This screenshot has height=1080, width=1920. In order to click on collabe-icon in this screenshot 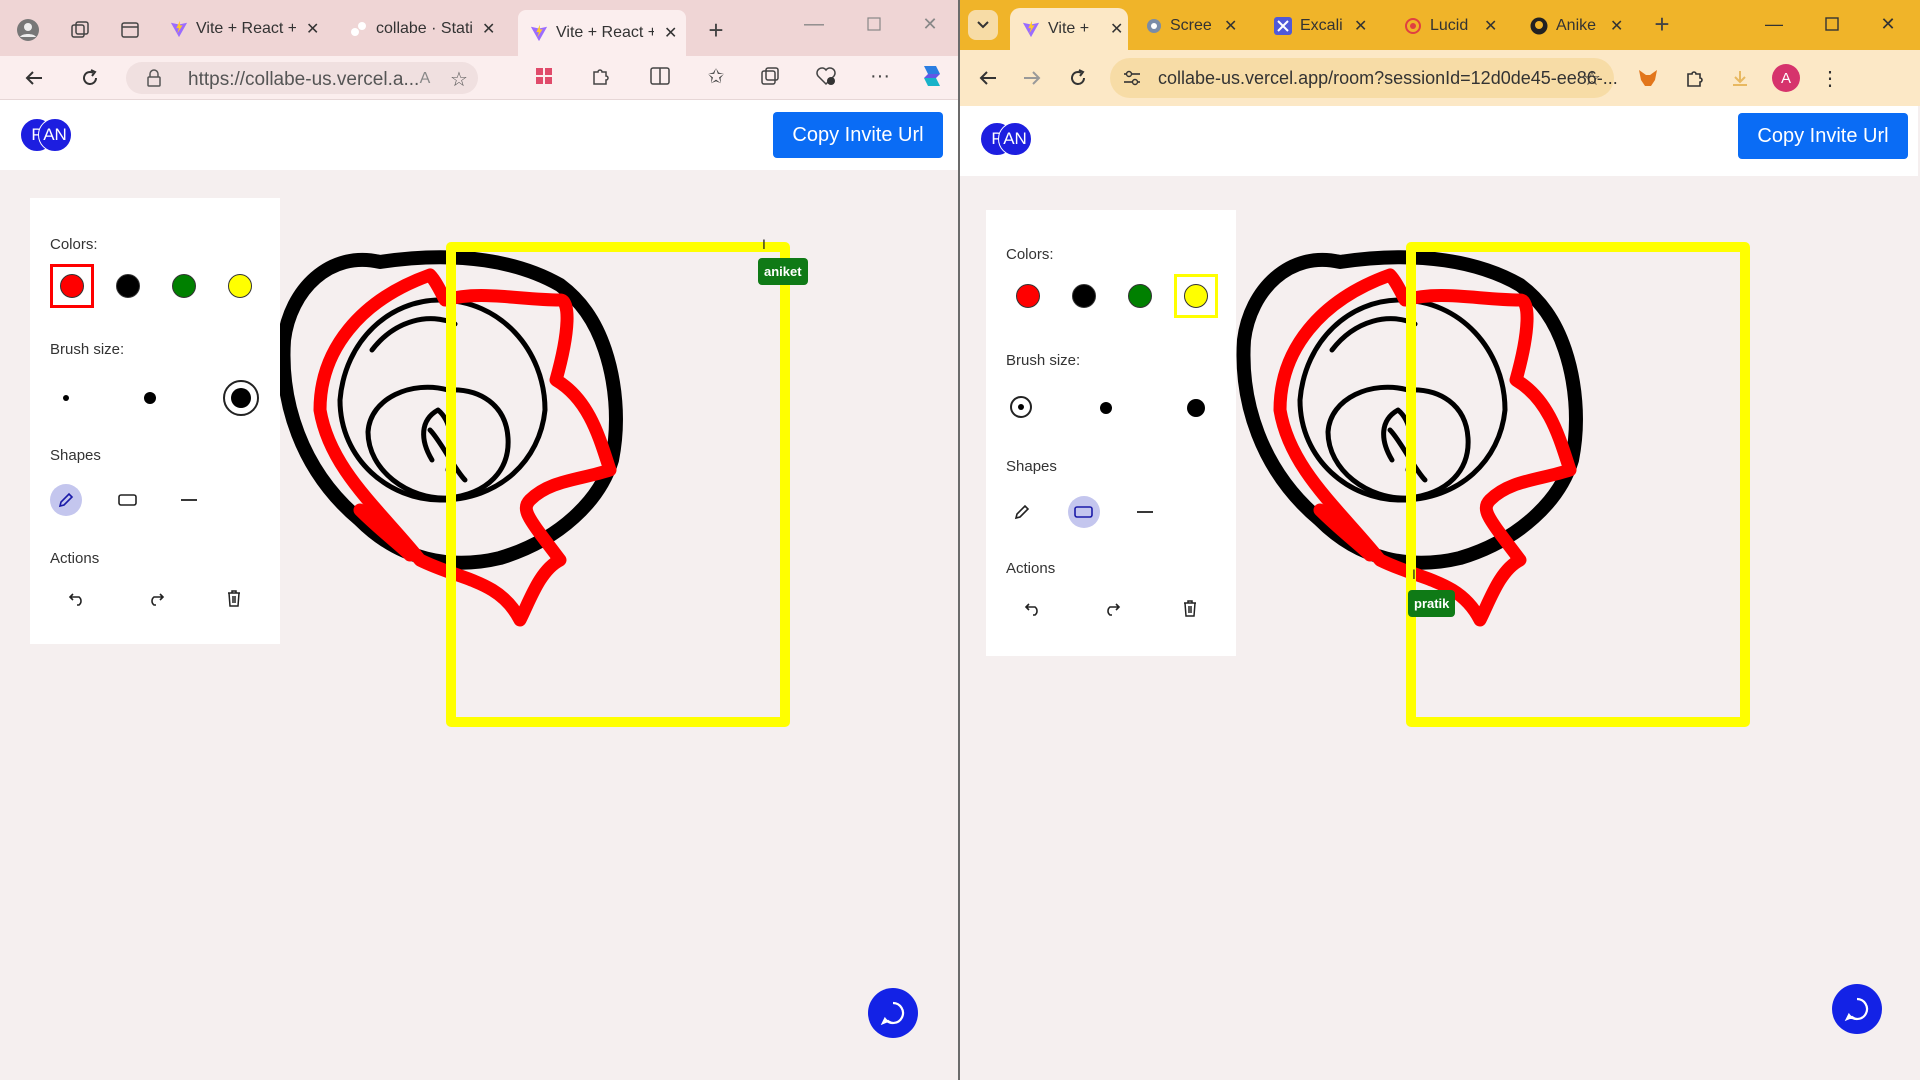, I will do `click(358, 29)`.